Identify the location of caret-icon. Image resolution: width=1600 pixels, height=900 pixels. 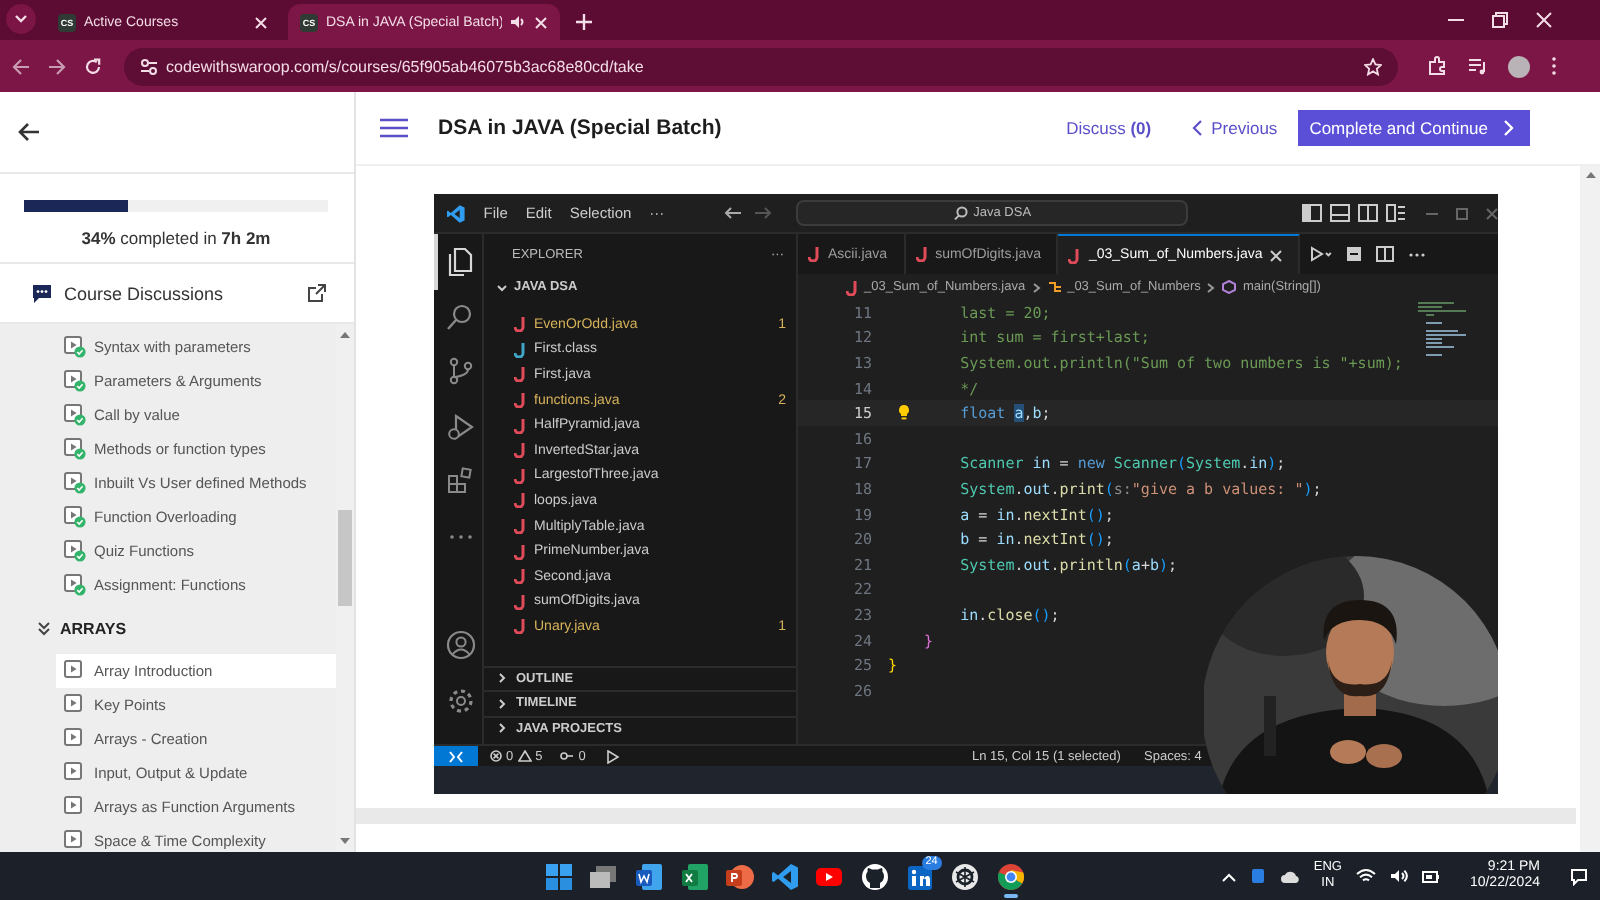
(21, 18).